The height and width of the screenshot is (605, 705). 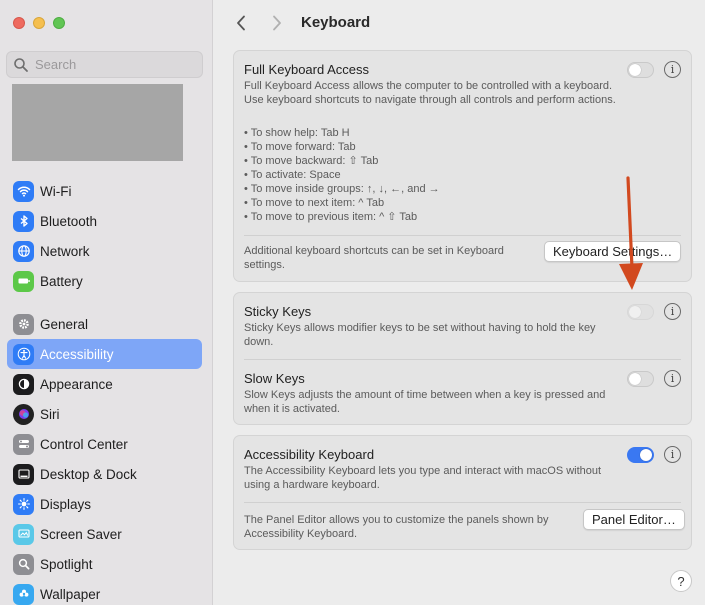 I want to click on search-input, so click(x=115, y=64).